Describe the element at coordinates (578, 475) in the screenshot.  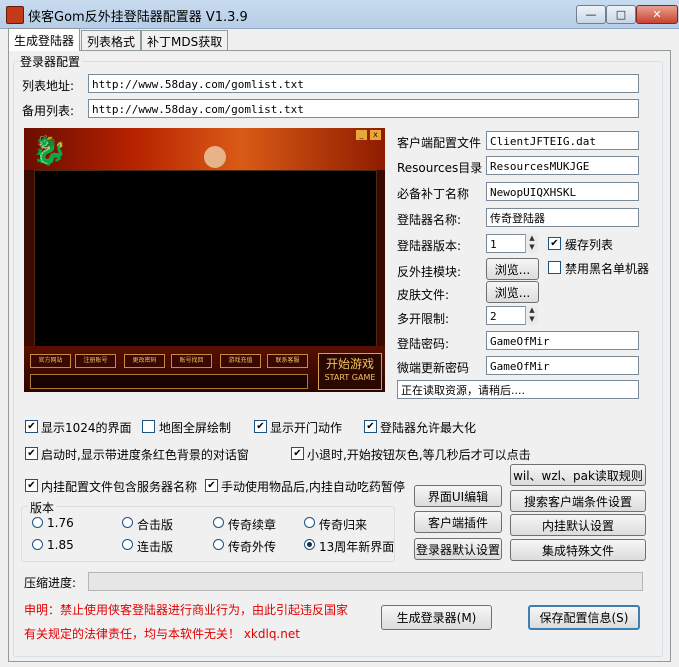
I see `wil-rules-button: wil、wzl、pak读取规则` at that location.